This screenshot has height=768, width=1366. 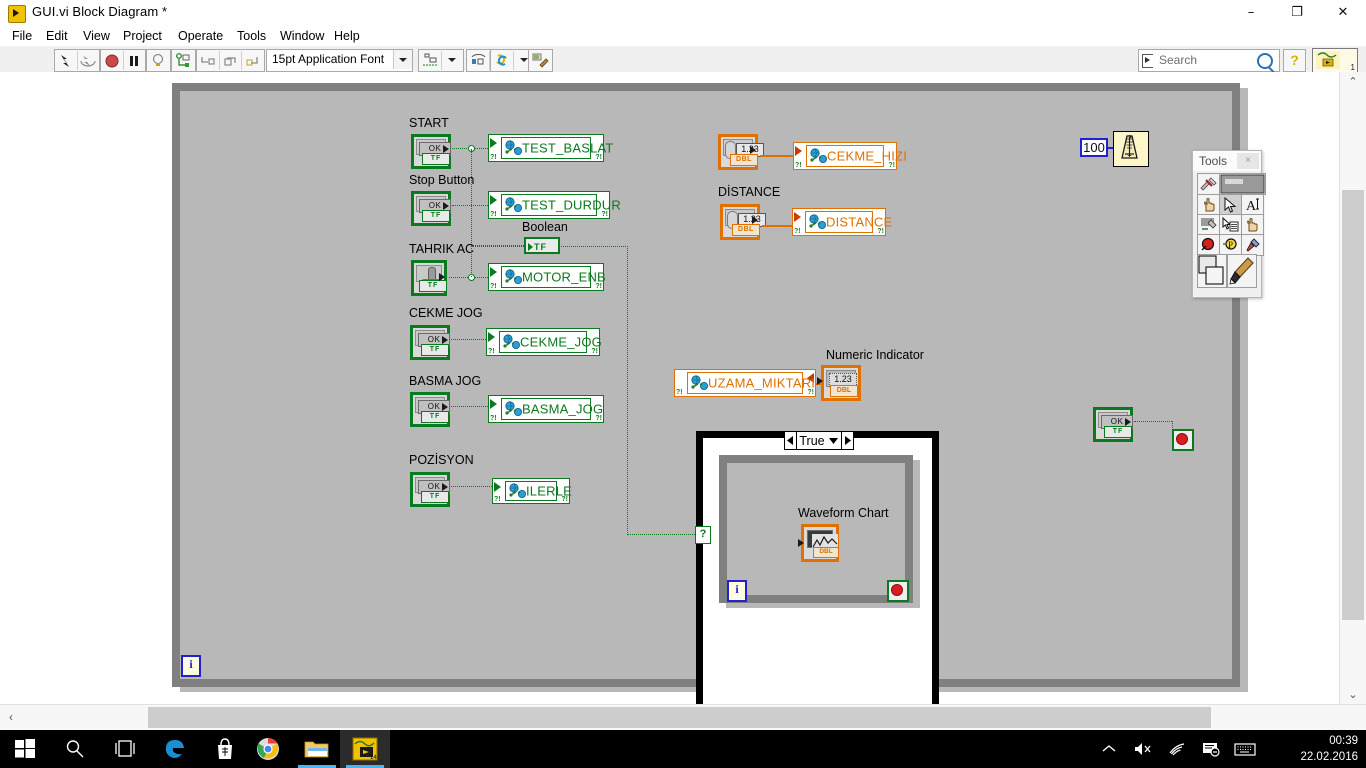 I want to click on highlight-execution-button, so click(x=158, y=60).